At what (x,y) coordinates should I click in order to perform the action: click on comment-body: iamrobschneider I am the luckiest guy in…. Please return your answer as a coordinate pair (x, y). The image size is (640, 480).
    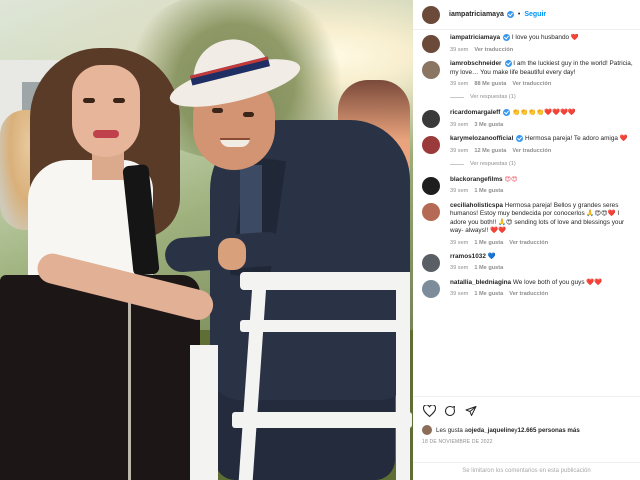
    Looking at the image, I should click on (542, 73).